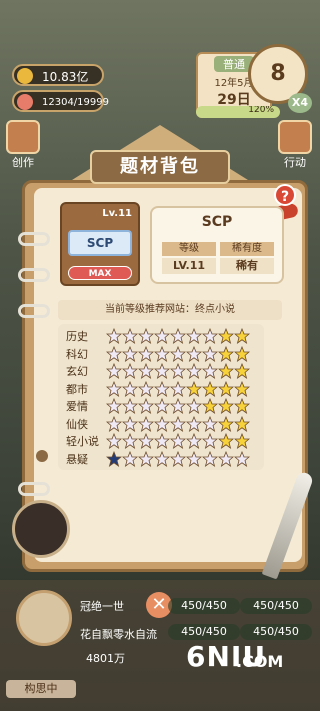 This screenshot has width=320, height=711. I want to click on card-name: SCP, so click(100, 243).